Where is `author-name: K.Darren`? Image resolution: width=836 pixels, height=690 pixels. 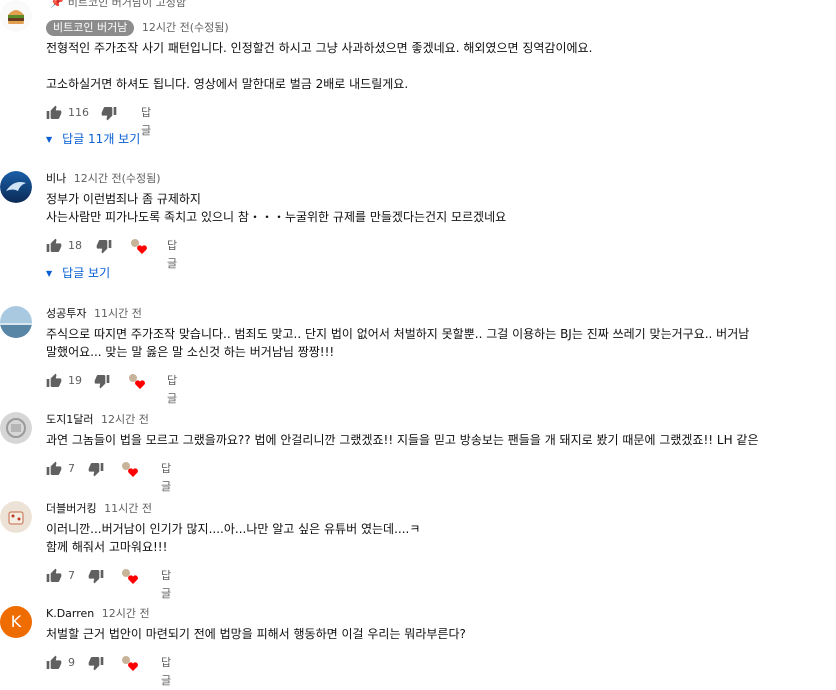 author-name: K.Darren is located at coordinates (70, 613).